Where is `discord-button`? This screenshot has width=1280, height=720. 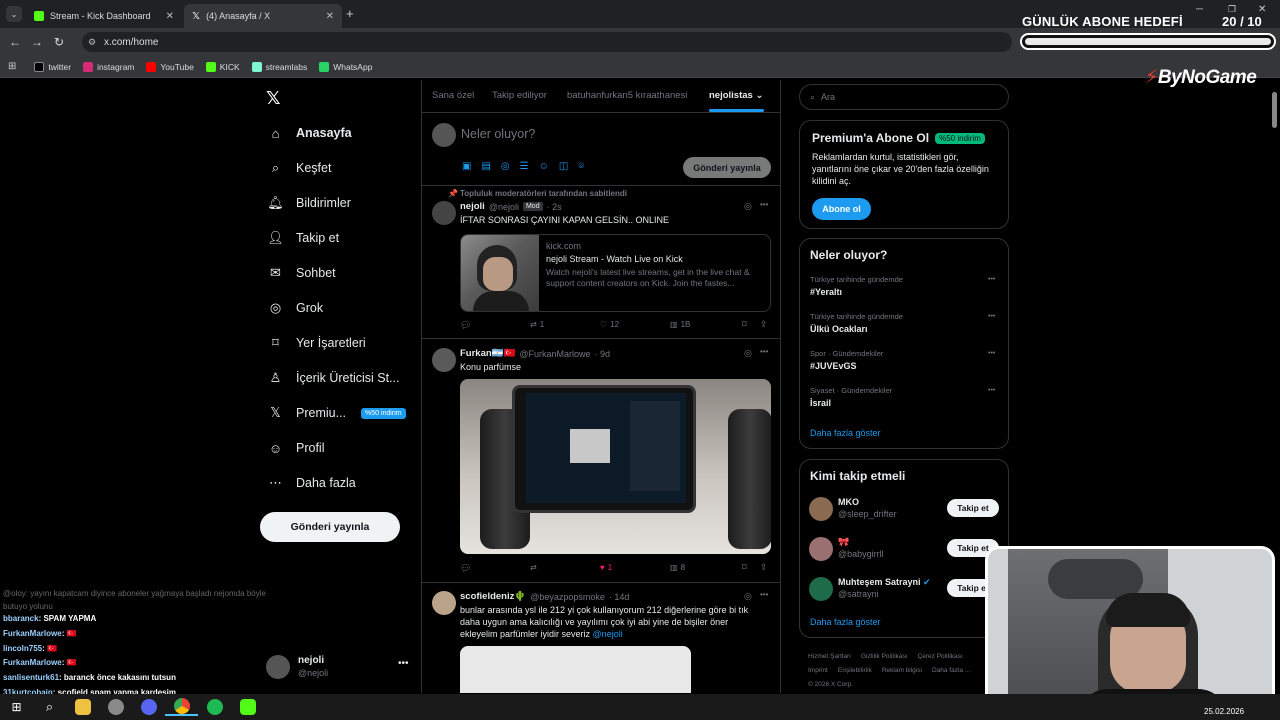
discord-button is located at coordinates (148, 707).